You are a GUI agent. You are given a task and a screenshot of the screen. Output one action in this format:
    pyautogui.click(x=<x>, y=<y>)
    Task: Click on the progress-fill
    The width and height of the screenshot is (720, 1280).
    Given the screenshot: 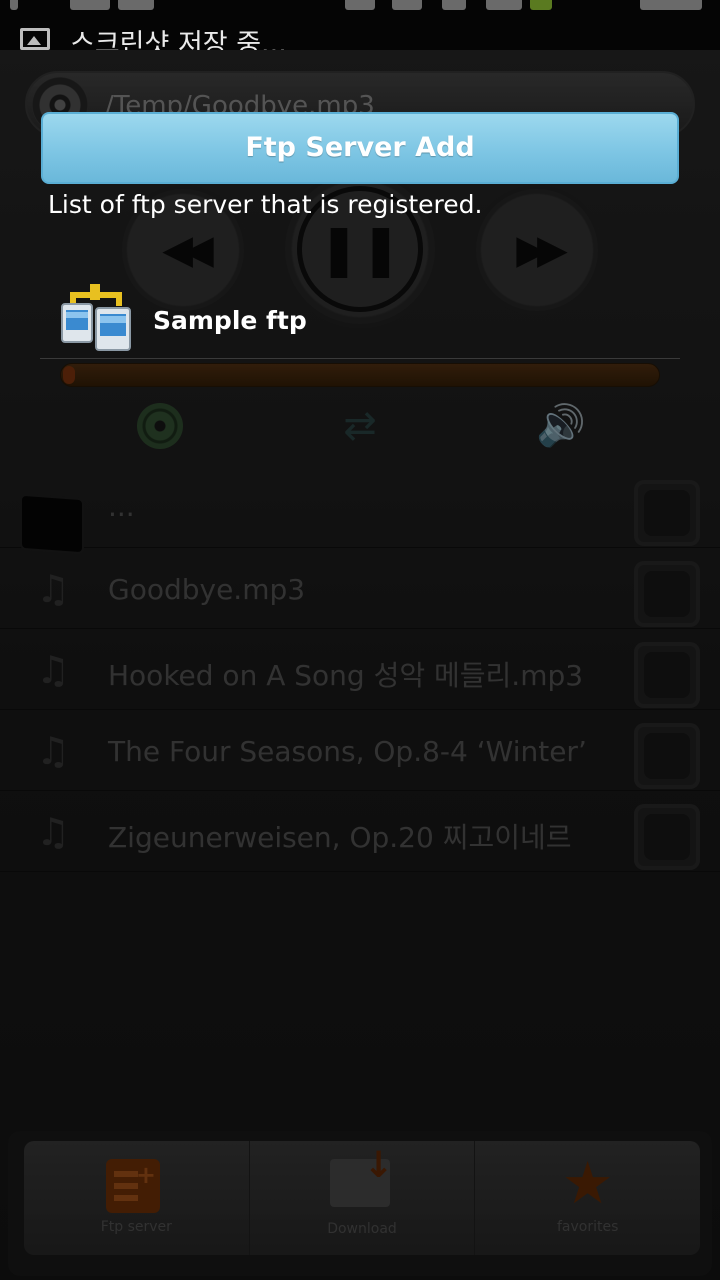 What is the action you would take?
    pyautogui.click(x=69, y=375)
    